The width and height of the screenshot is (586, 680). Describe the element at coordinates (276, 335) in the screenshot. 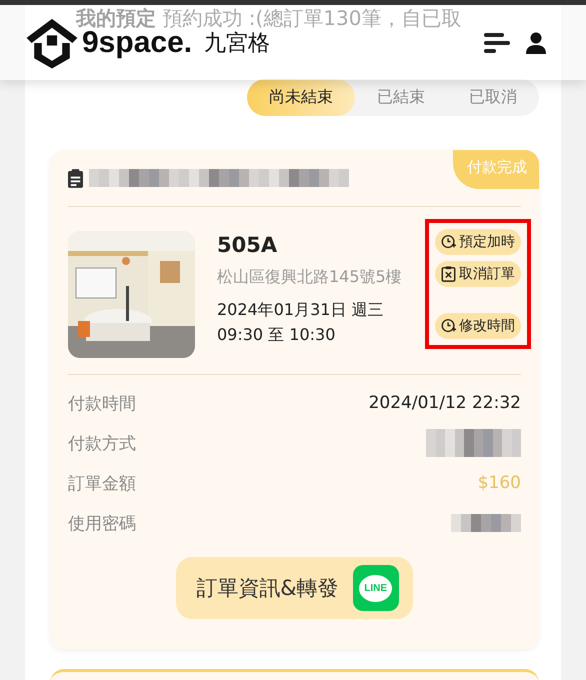

I see `booking-time: 09:30 至 10:30` at that location.